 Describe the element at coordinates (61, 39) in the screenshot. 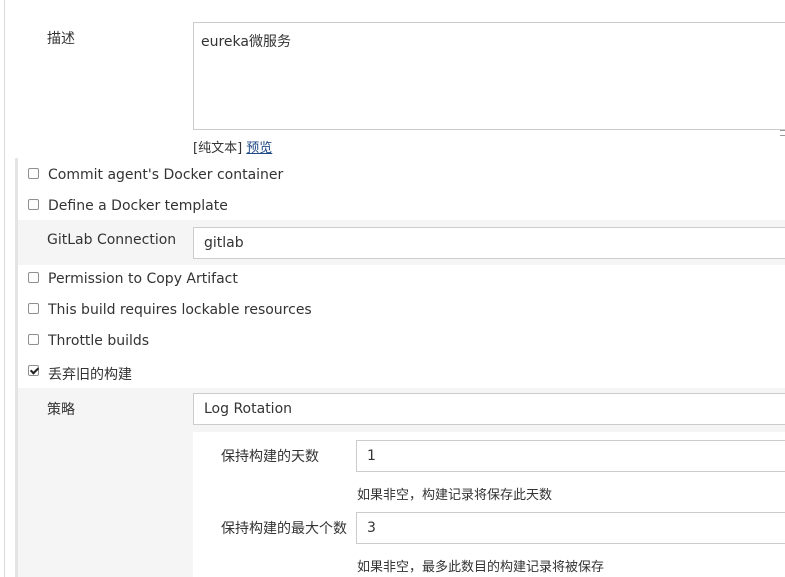

I see `description-label: 描述` at that location.